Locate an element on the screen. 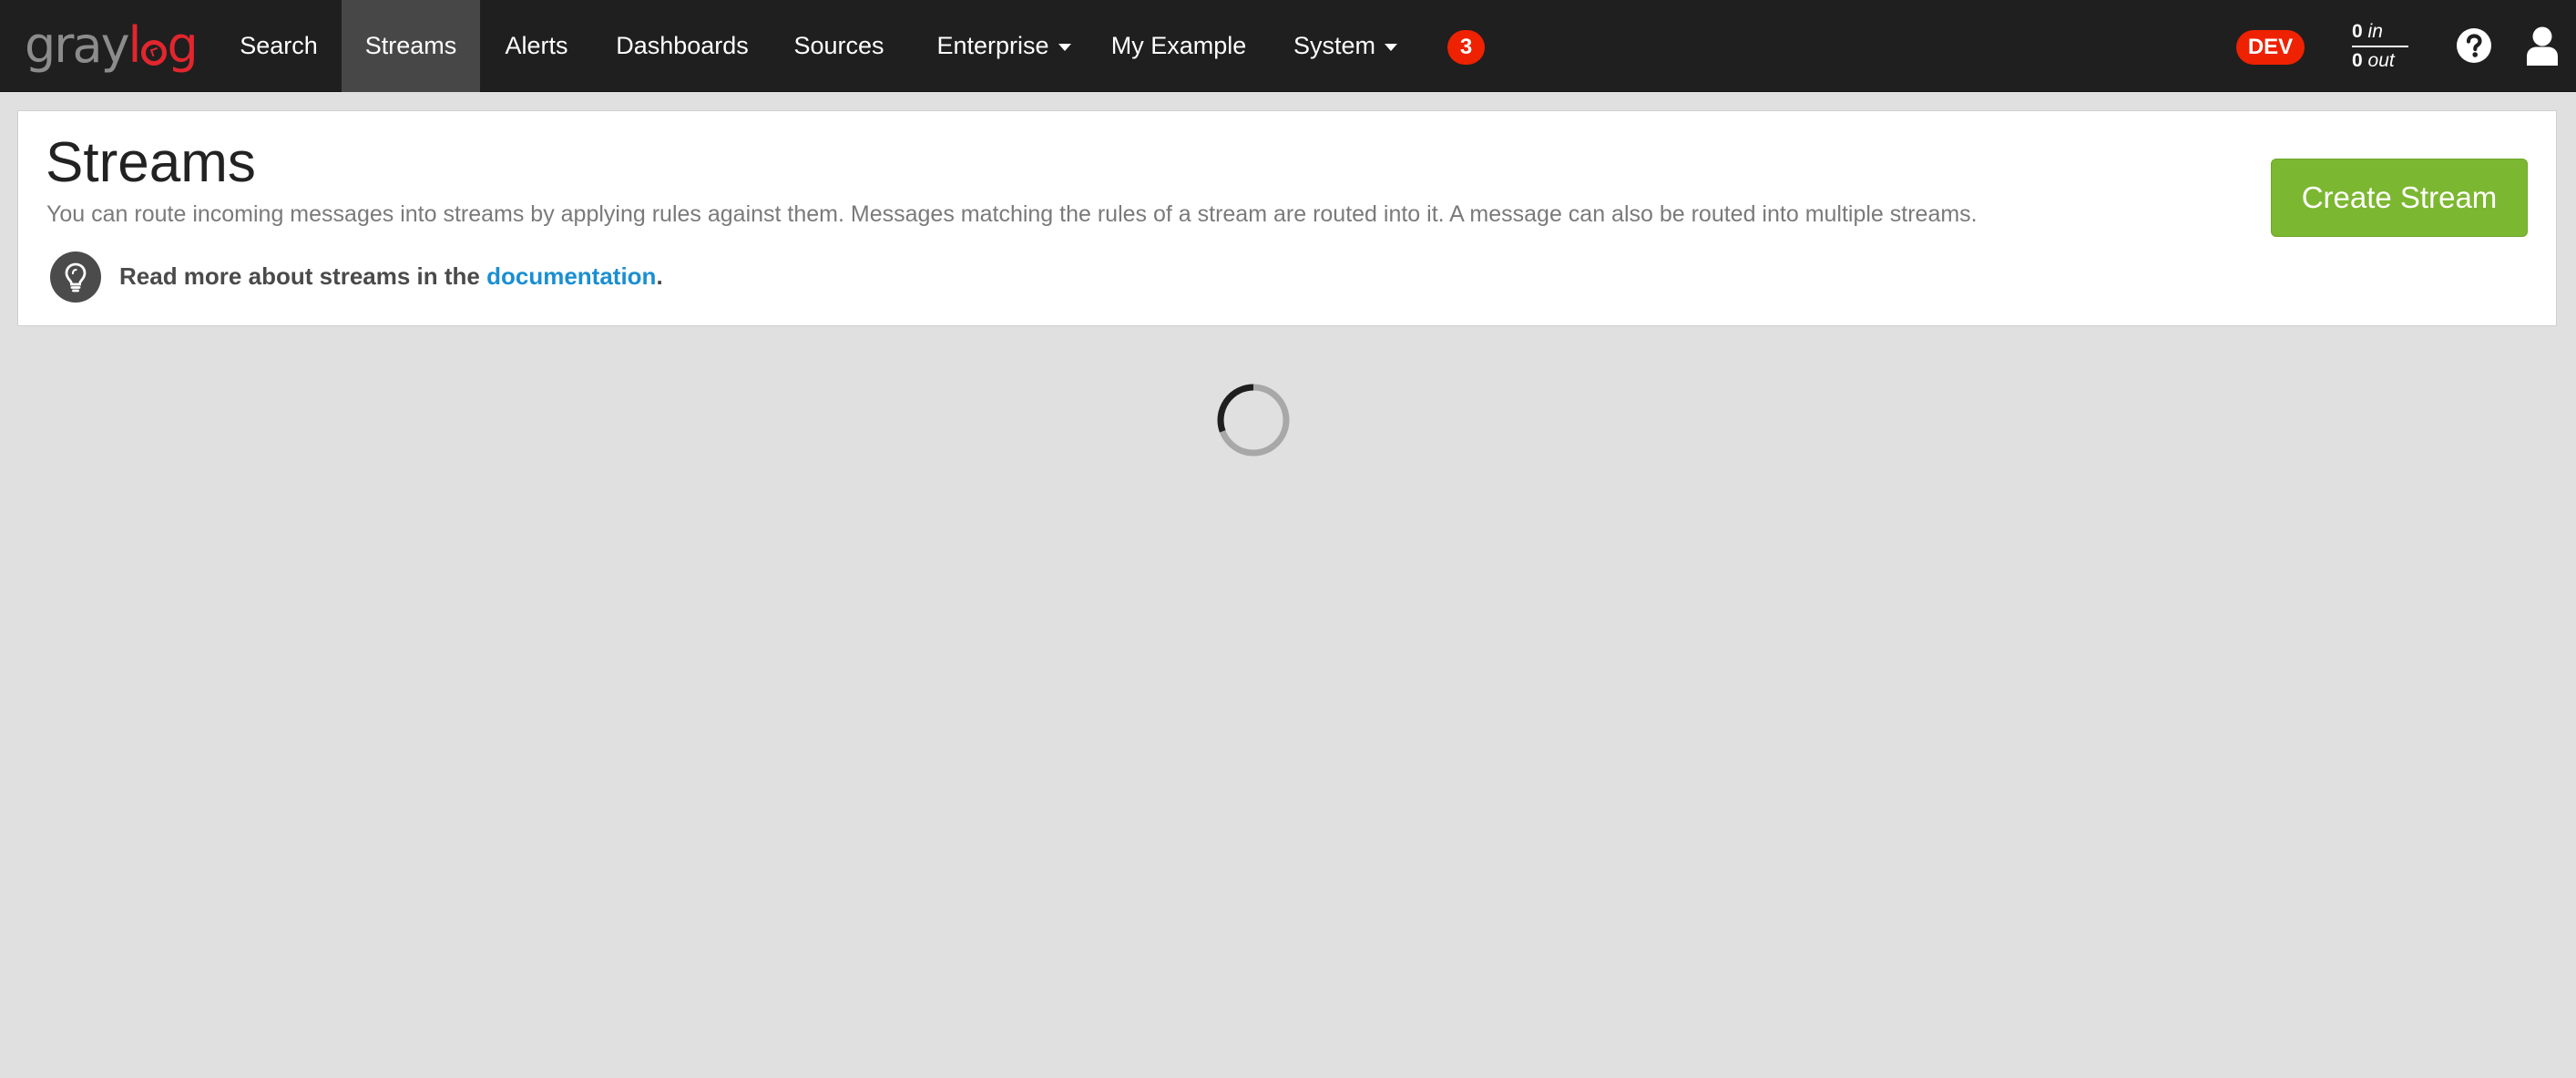  nav-item-sources: Sources is located at coordinates (838, 46).